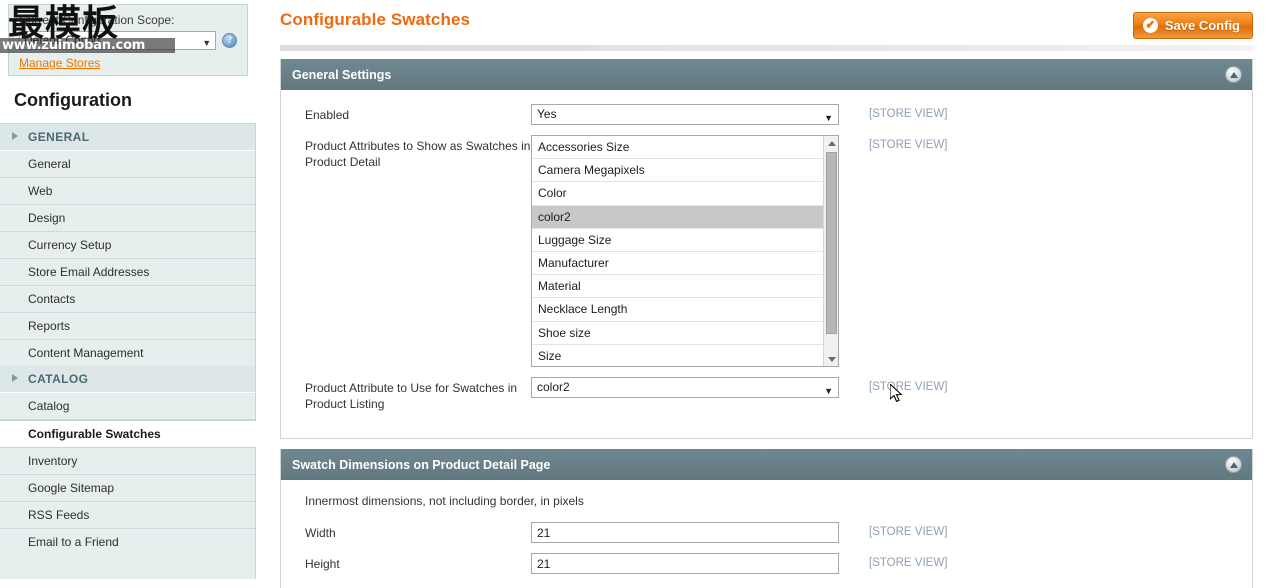  Describe the element at coordinates (49, 406) in the screenshot. I see `sidebar-item-label: Catalog` at that location.